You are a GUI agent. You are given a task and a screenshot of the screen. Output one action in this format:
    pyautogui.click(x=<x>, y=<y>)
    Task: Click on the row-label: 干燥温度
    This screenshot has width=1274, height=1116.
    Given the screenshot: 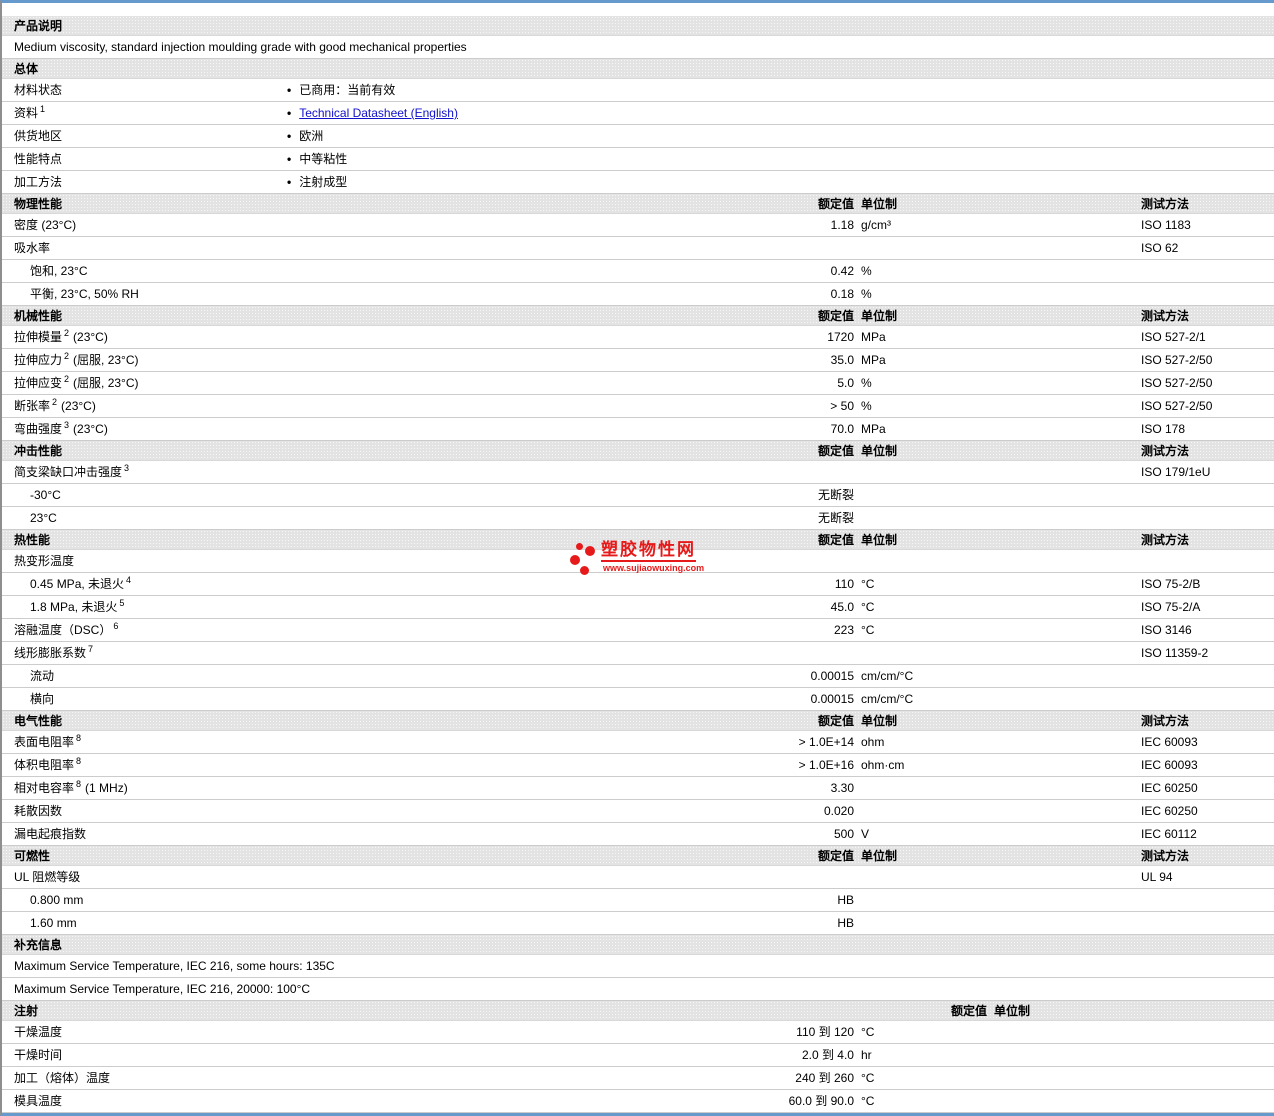 What is the action you would take?
    pyautogui.click(x=372, y=1032)
    